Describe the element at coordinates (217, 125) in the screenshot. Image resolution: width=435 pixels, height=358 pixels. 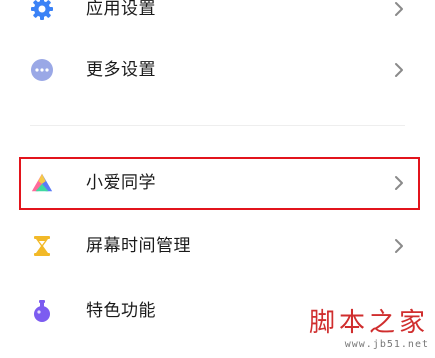
I see `section-divider` at that location.